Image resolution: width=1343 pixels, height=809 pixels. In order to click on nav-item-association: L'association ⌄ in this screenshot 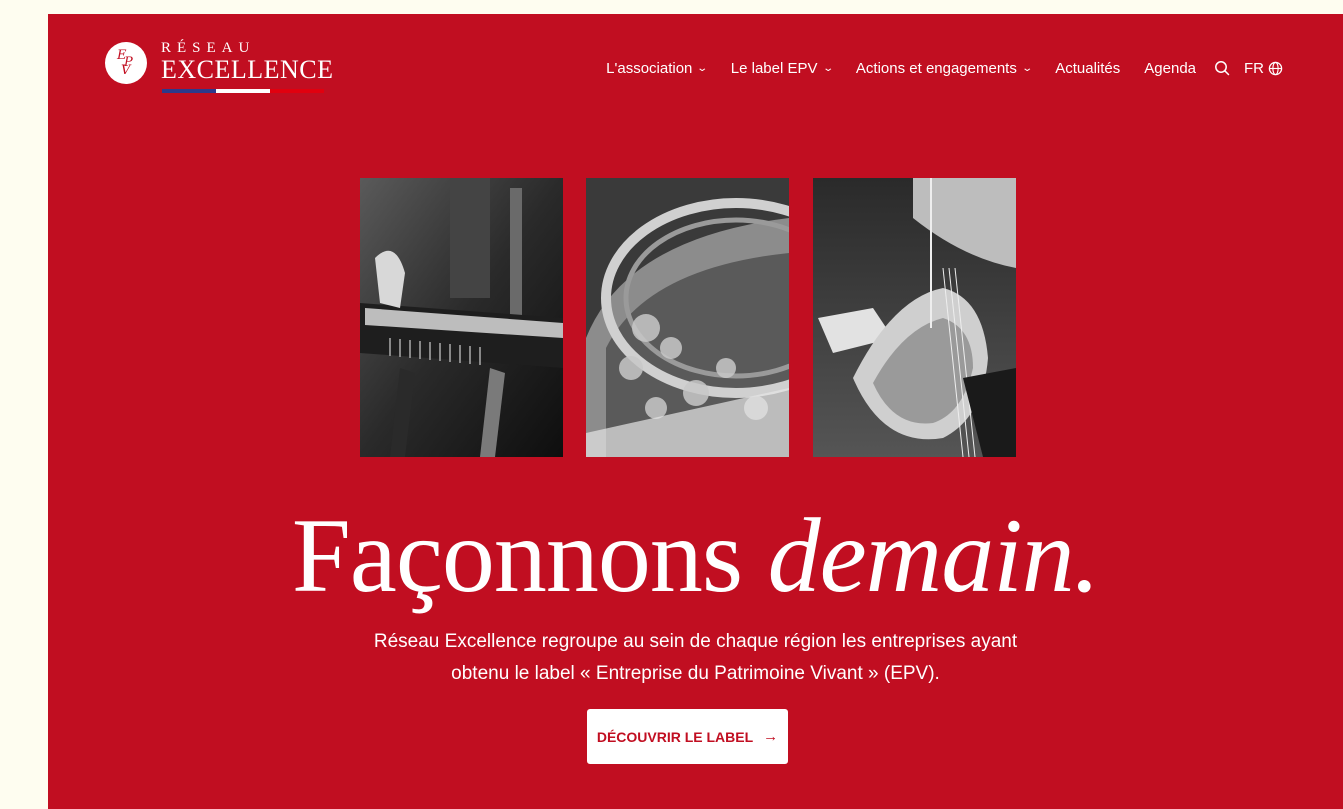, I will do `click(657, 68)`.